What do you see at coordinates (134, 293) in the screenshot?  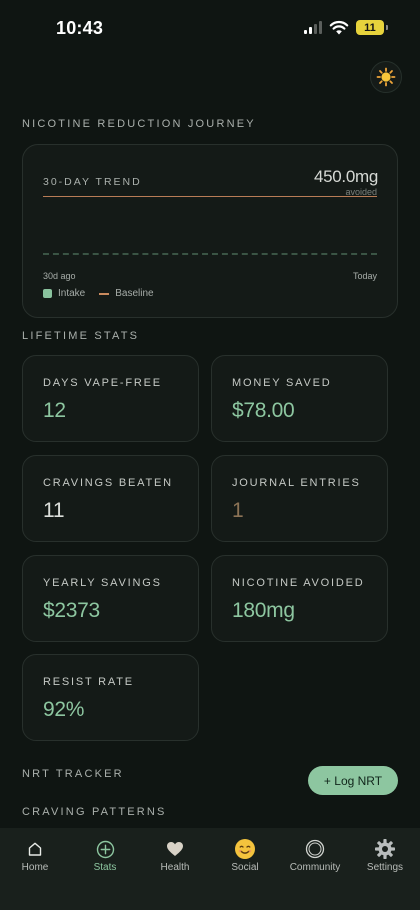 I see `legend-baseline: Baseline` at bounding box center [134, 293].